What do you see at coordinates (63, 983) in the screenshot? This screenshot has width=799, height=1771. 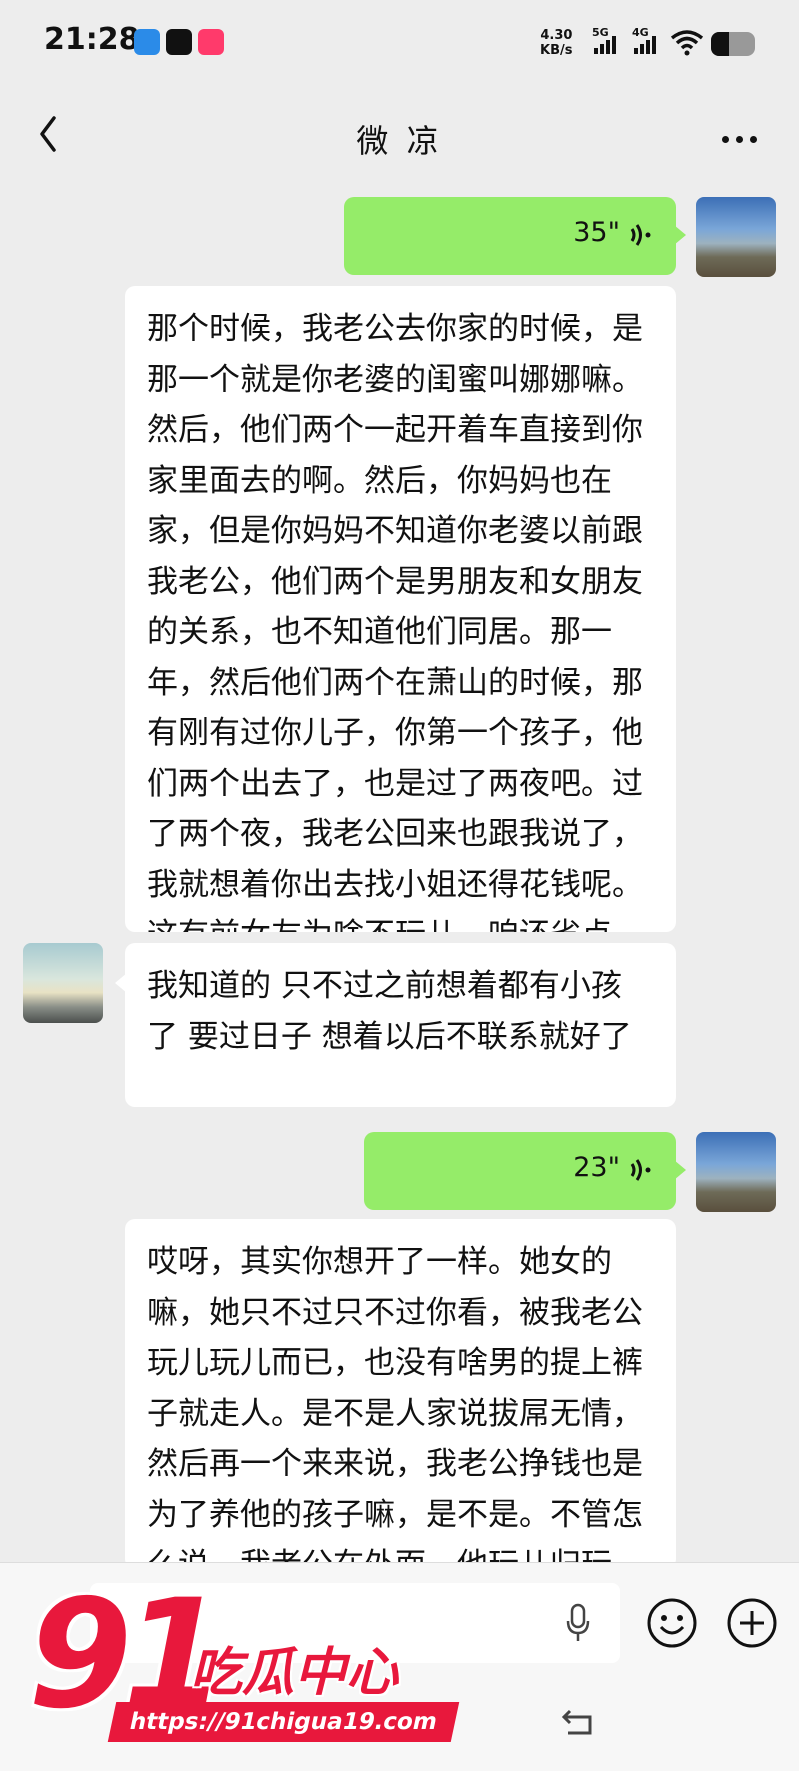 I see `contact-avatar` at bounding box center [63, 983].